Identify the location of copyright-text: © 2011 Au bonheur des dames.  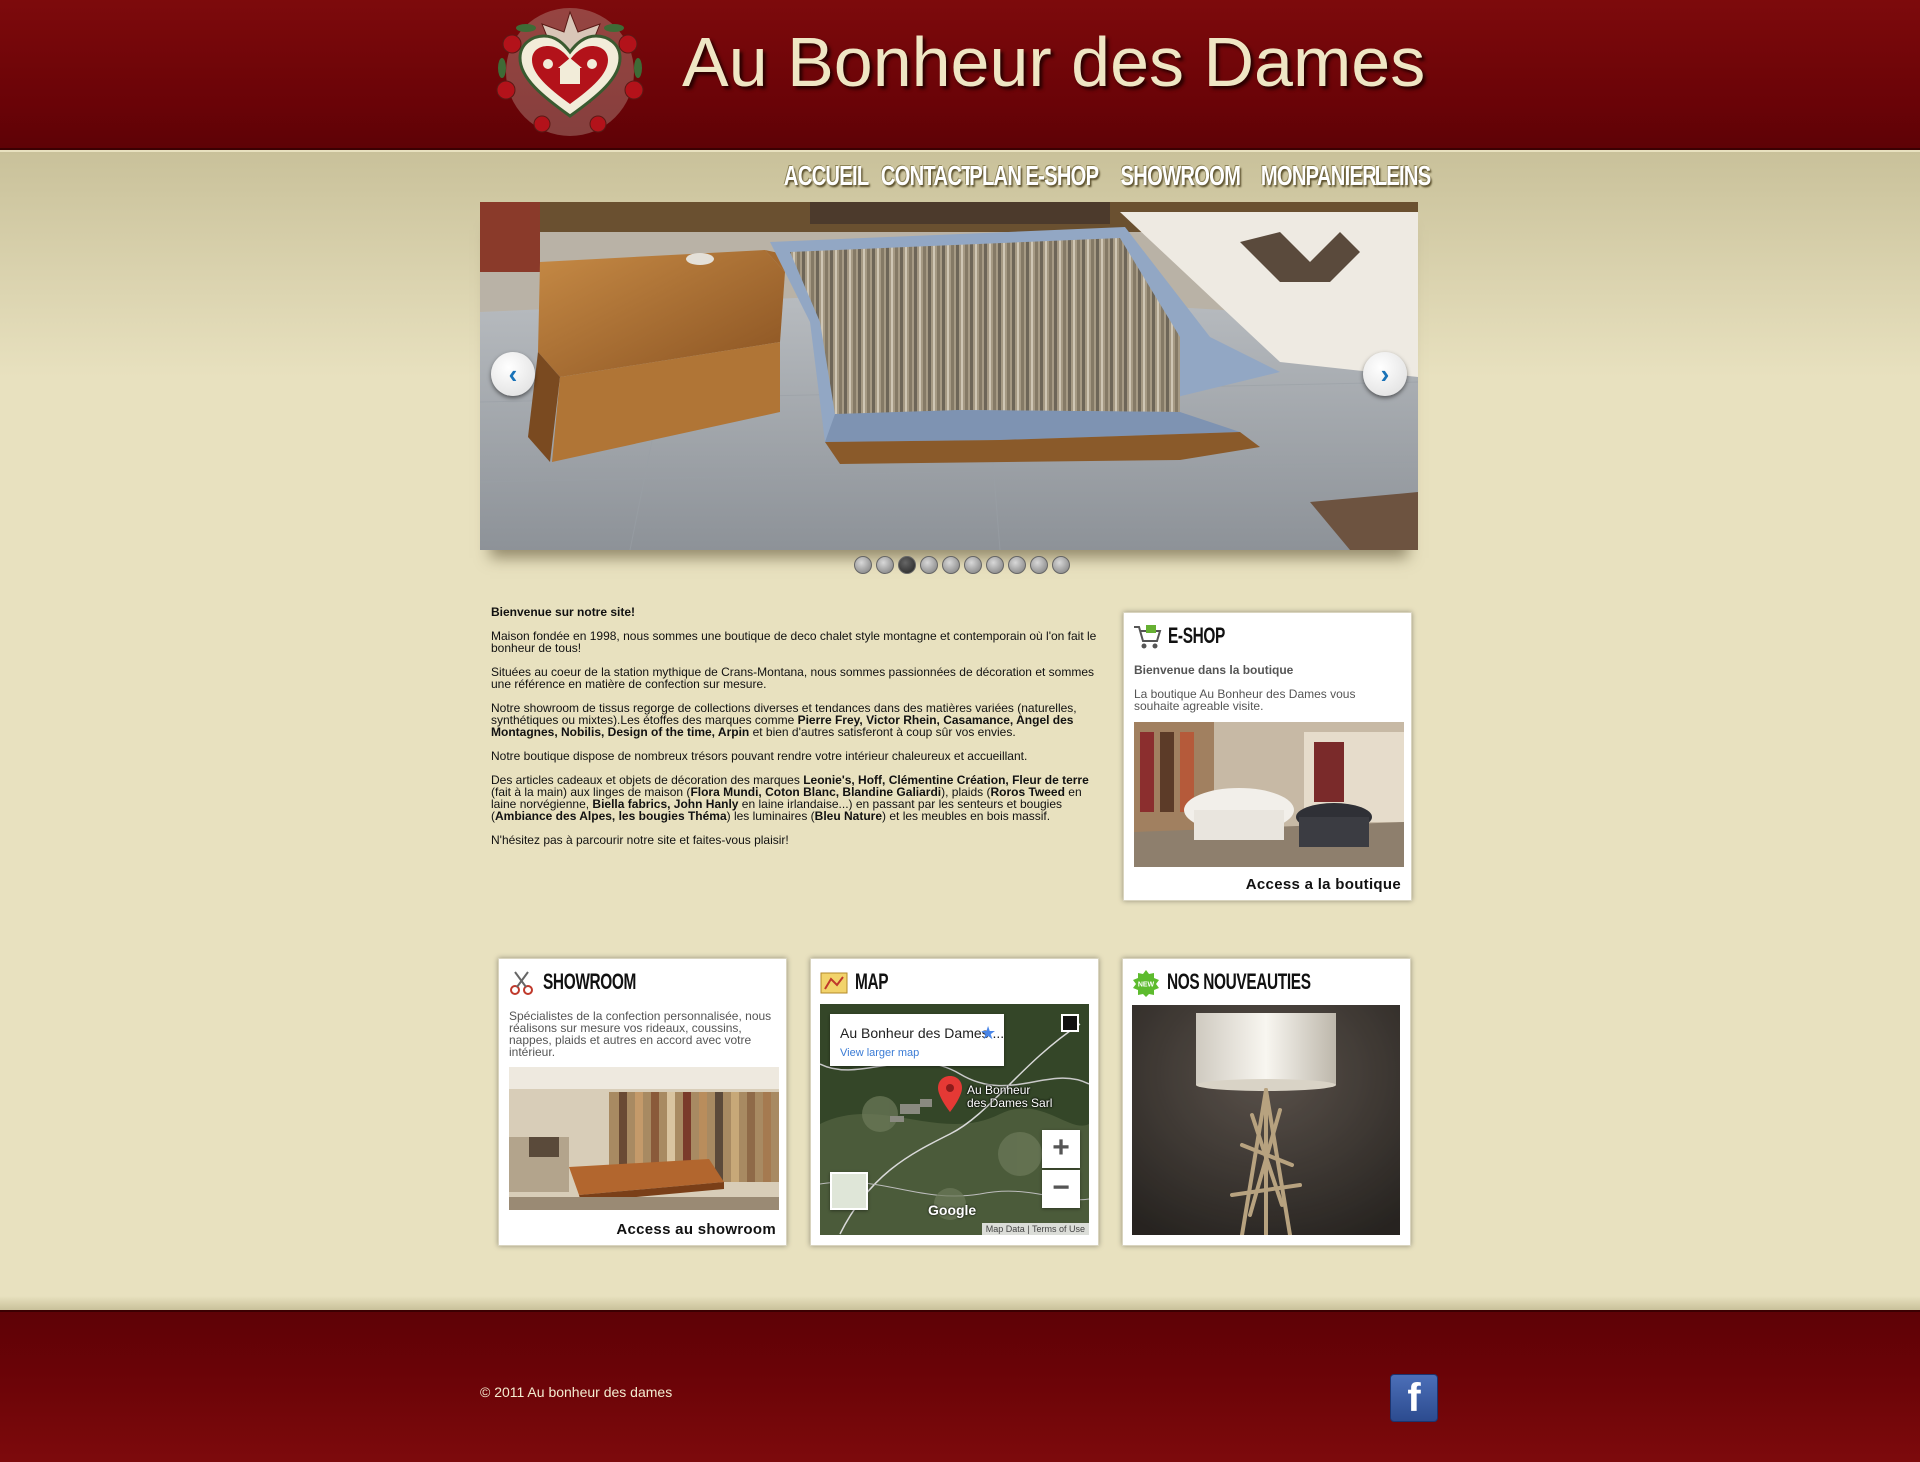
(576, 1392).